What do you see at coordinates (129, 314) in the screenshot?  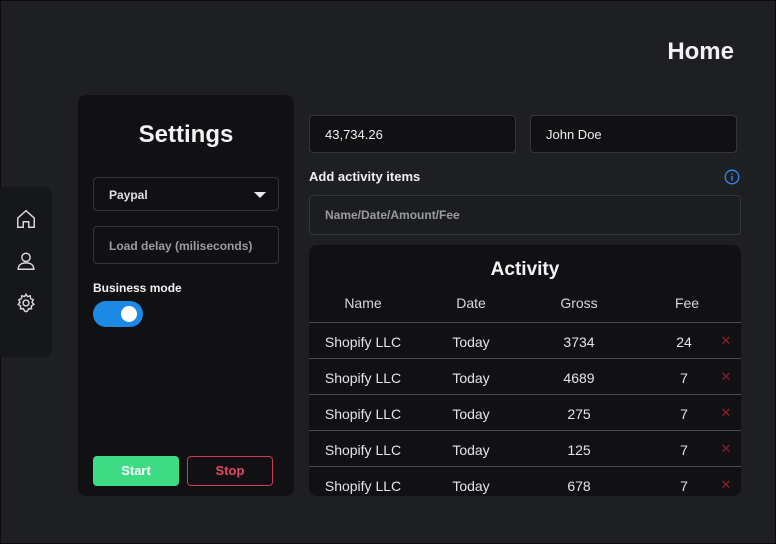 I see `toggle-knob` at bounding box center [129, 314].